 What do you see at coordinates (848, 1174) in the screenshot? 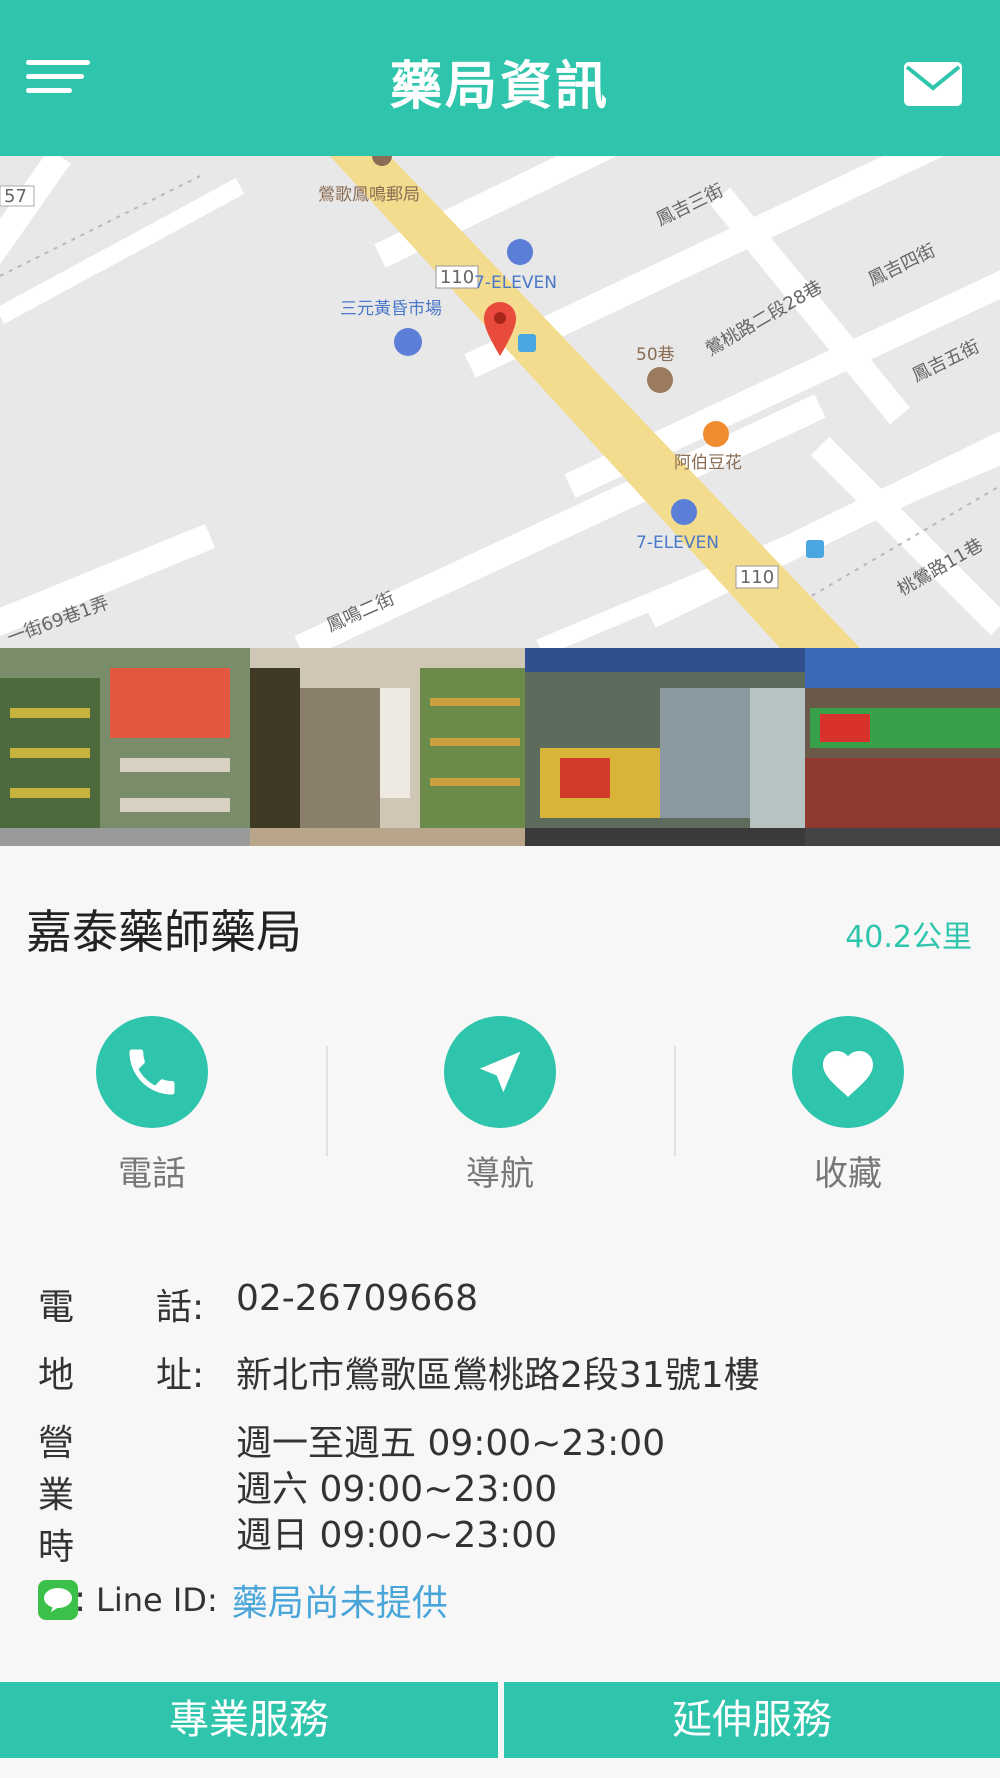
I see `favorite-label: 收藏` at bounding box center [848, 1174].